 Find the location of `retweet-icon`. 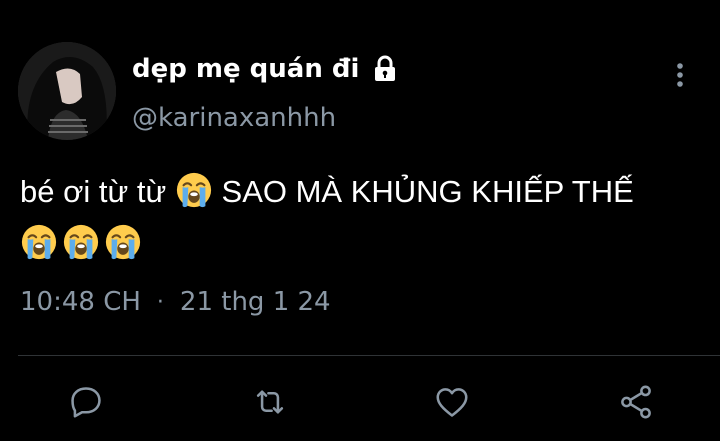

retweet-icon is located at coordinates (270, 402).